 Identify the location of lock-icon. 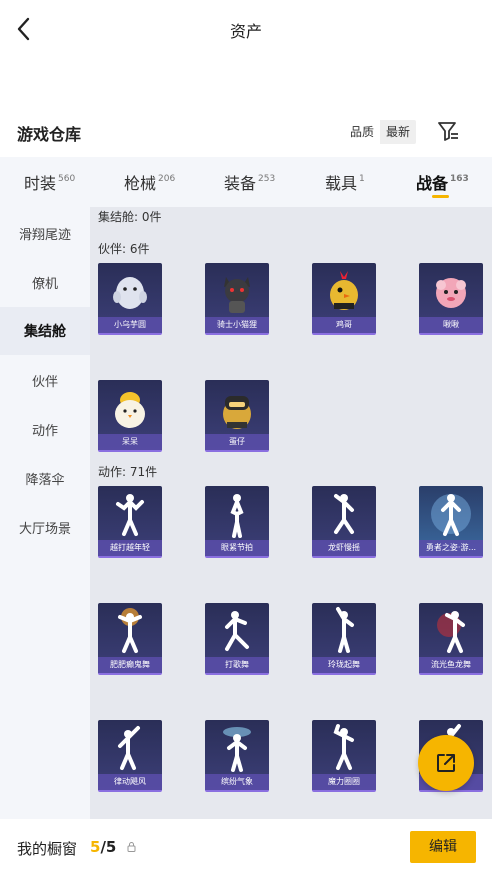
(131, 847).